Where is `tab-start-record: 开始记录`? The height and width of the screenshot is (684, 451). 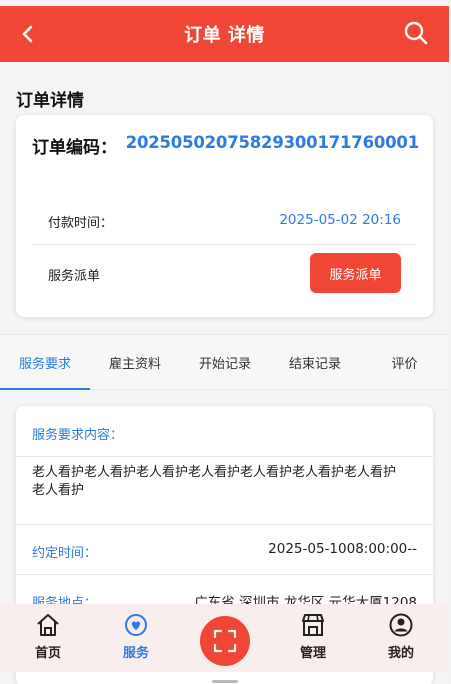
tab-start-record: 开始记录 is located at coordinates (225, 362).